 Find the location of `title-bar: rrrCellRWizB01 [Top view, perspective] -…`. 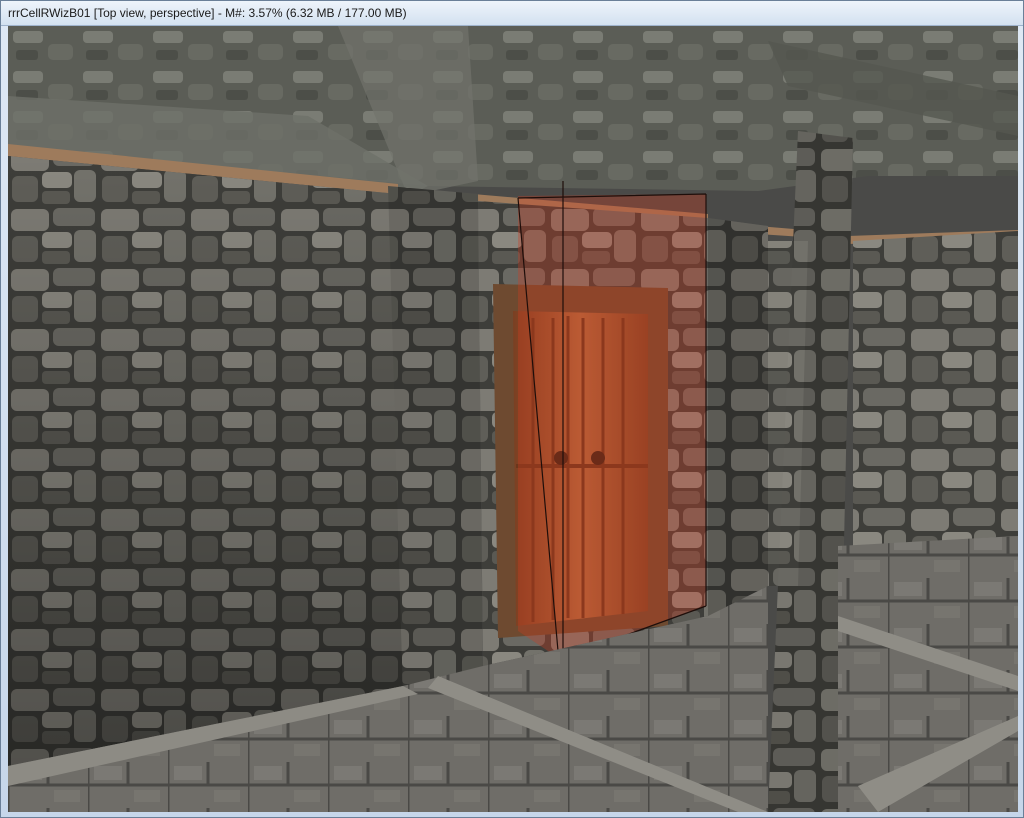

title-bar: rrrCellRWizB01 [Top view, perspective] -… is located at coordinates (512, 13).